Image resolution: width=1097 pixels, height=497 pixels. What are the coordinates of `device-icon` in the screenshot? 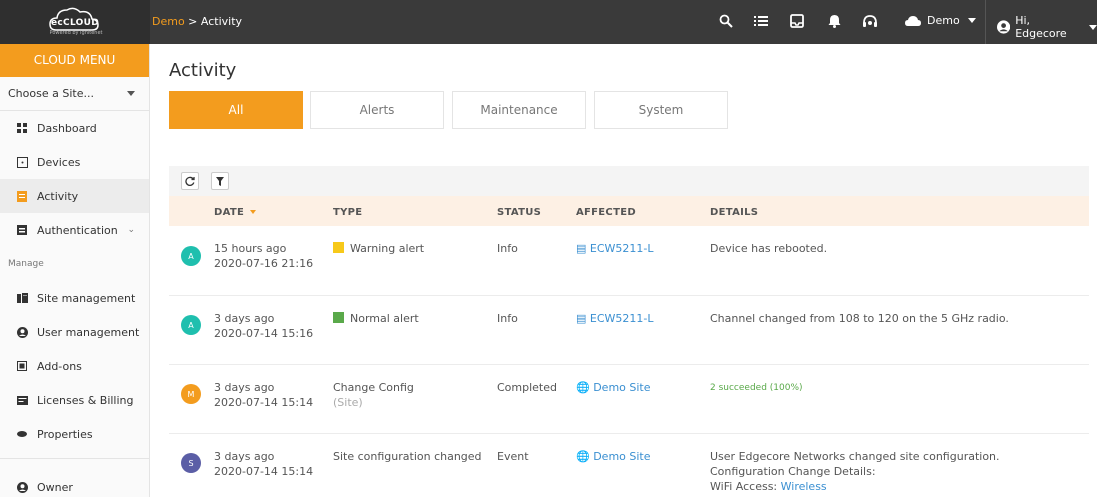 It's located at (22, 162).